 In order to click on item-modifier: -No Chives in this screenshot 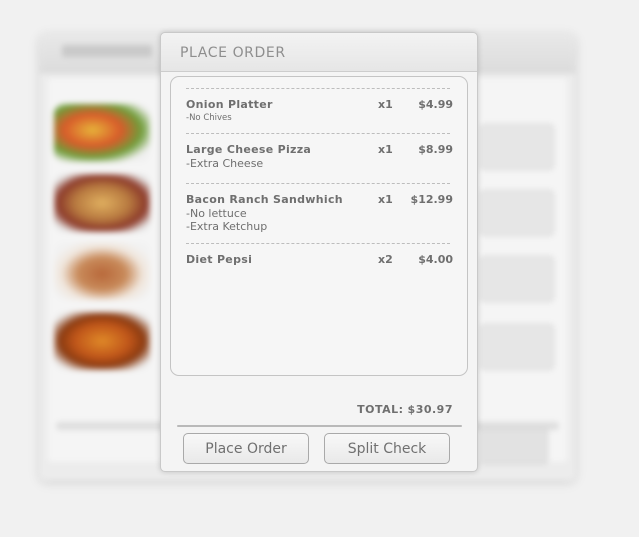, I will do `click(209, 118)`.